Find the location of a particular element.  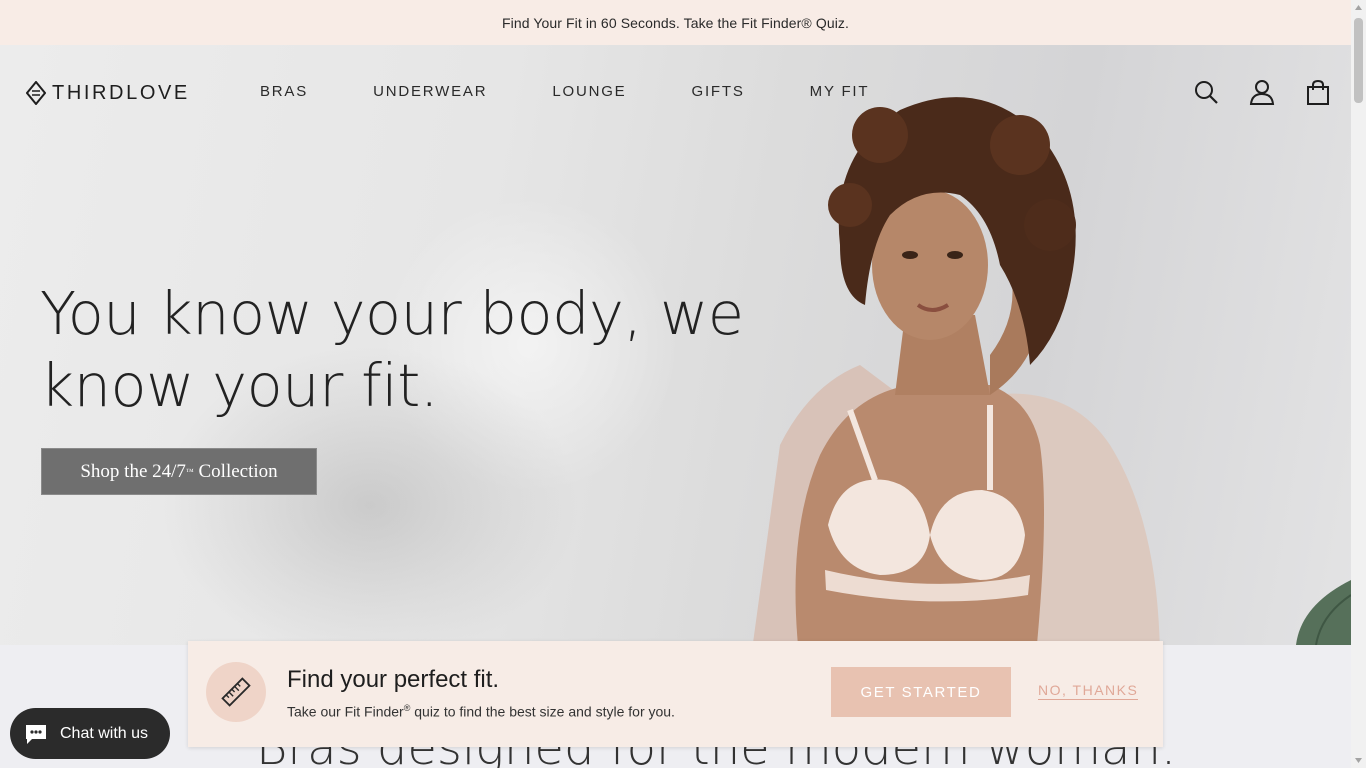

chat-widget-button: Chat with us is located at coordinates (90, 733).